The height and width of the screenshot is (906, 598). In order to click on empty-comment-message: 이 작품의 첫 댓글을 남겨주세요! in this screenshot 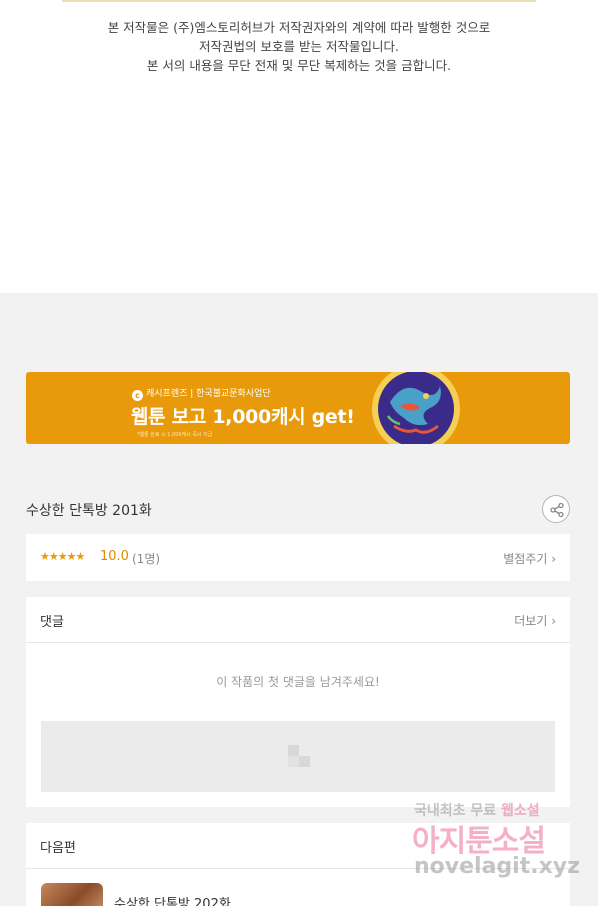, I will do `click(298, 682)`.